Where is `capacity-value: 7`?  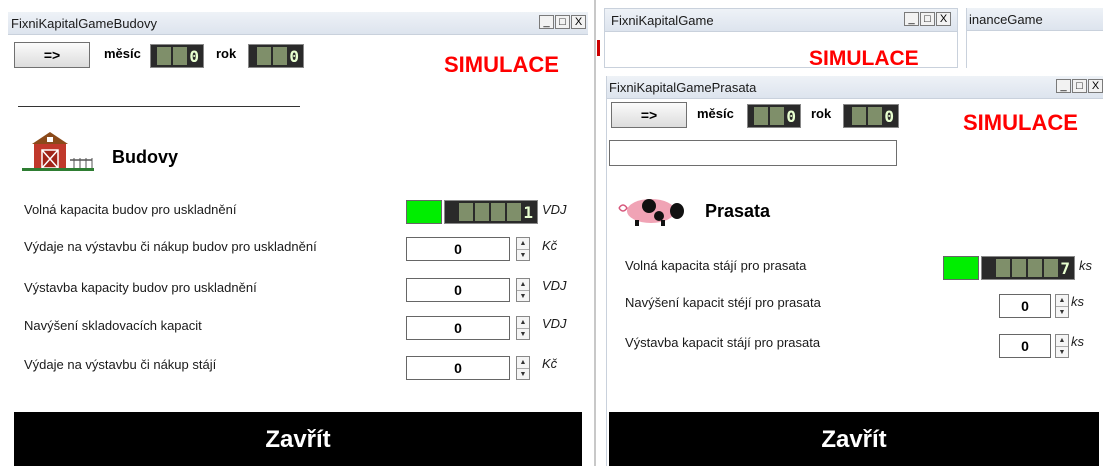
capacity-value: 7 is located at coordinates (1065, 268).